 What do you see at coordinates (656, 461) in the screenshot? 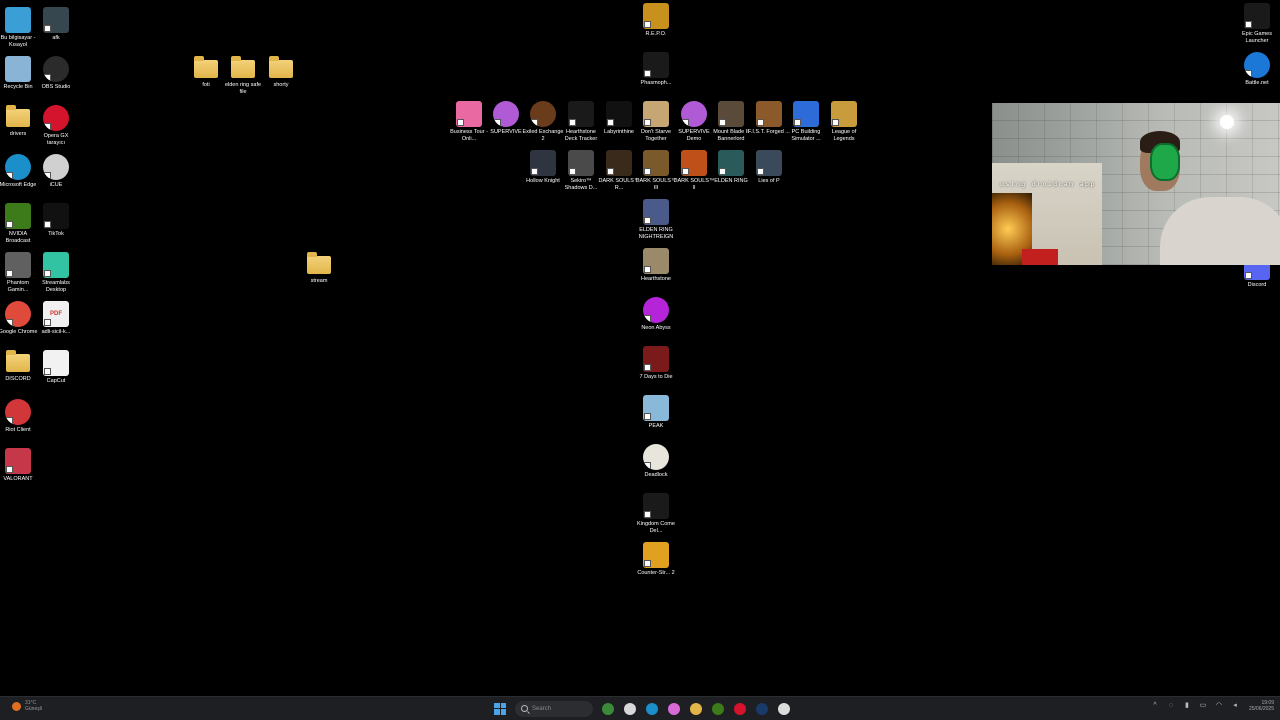
I see `desktop-icon-deadlock: Deadlock` at bounding box center [656, 461].